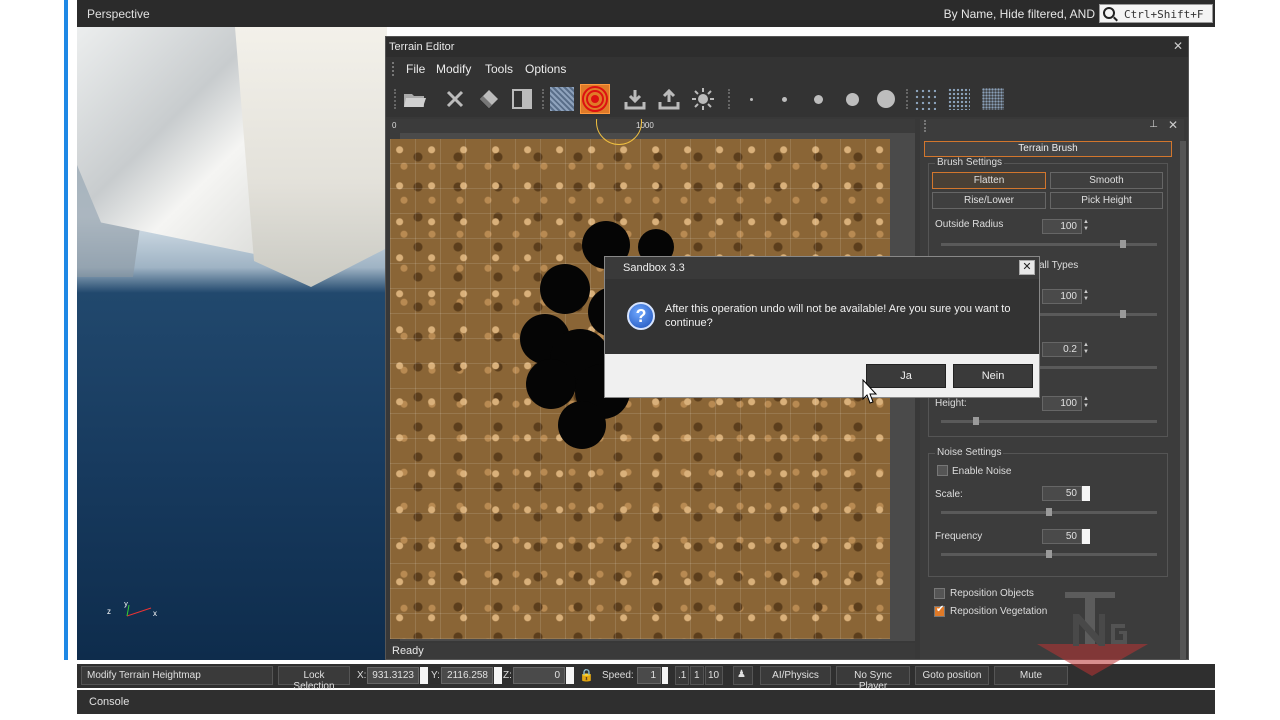 This screenshot has height=720, width=1280. I want to click on toolbar, so click(787, 99).